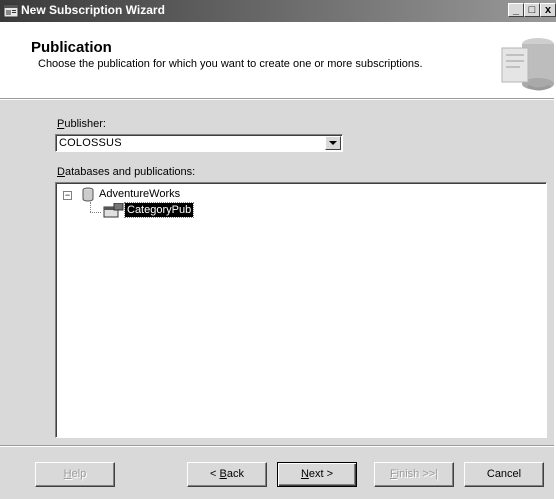 The width and height of the screenshot is (556, 499). Describe the element at coordinates (71, 47) in the screenshot. I see `page-title: Publication` at that location.